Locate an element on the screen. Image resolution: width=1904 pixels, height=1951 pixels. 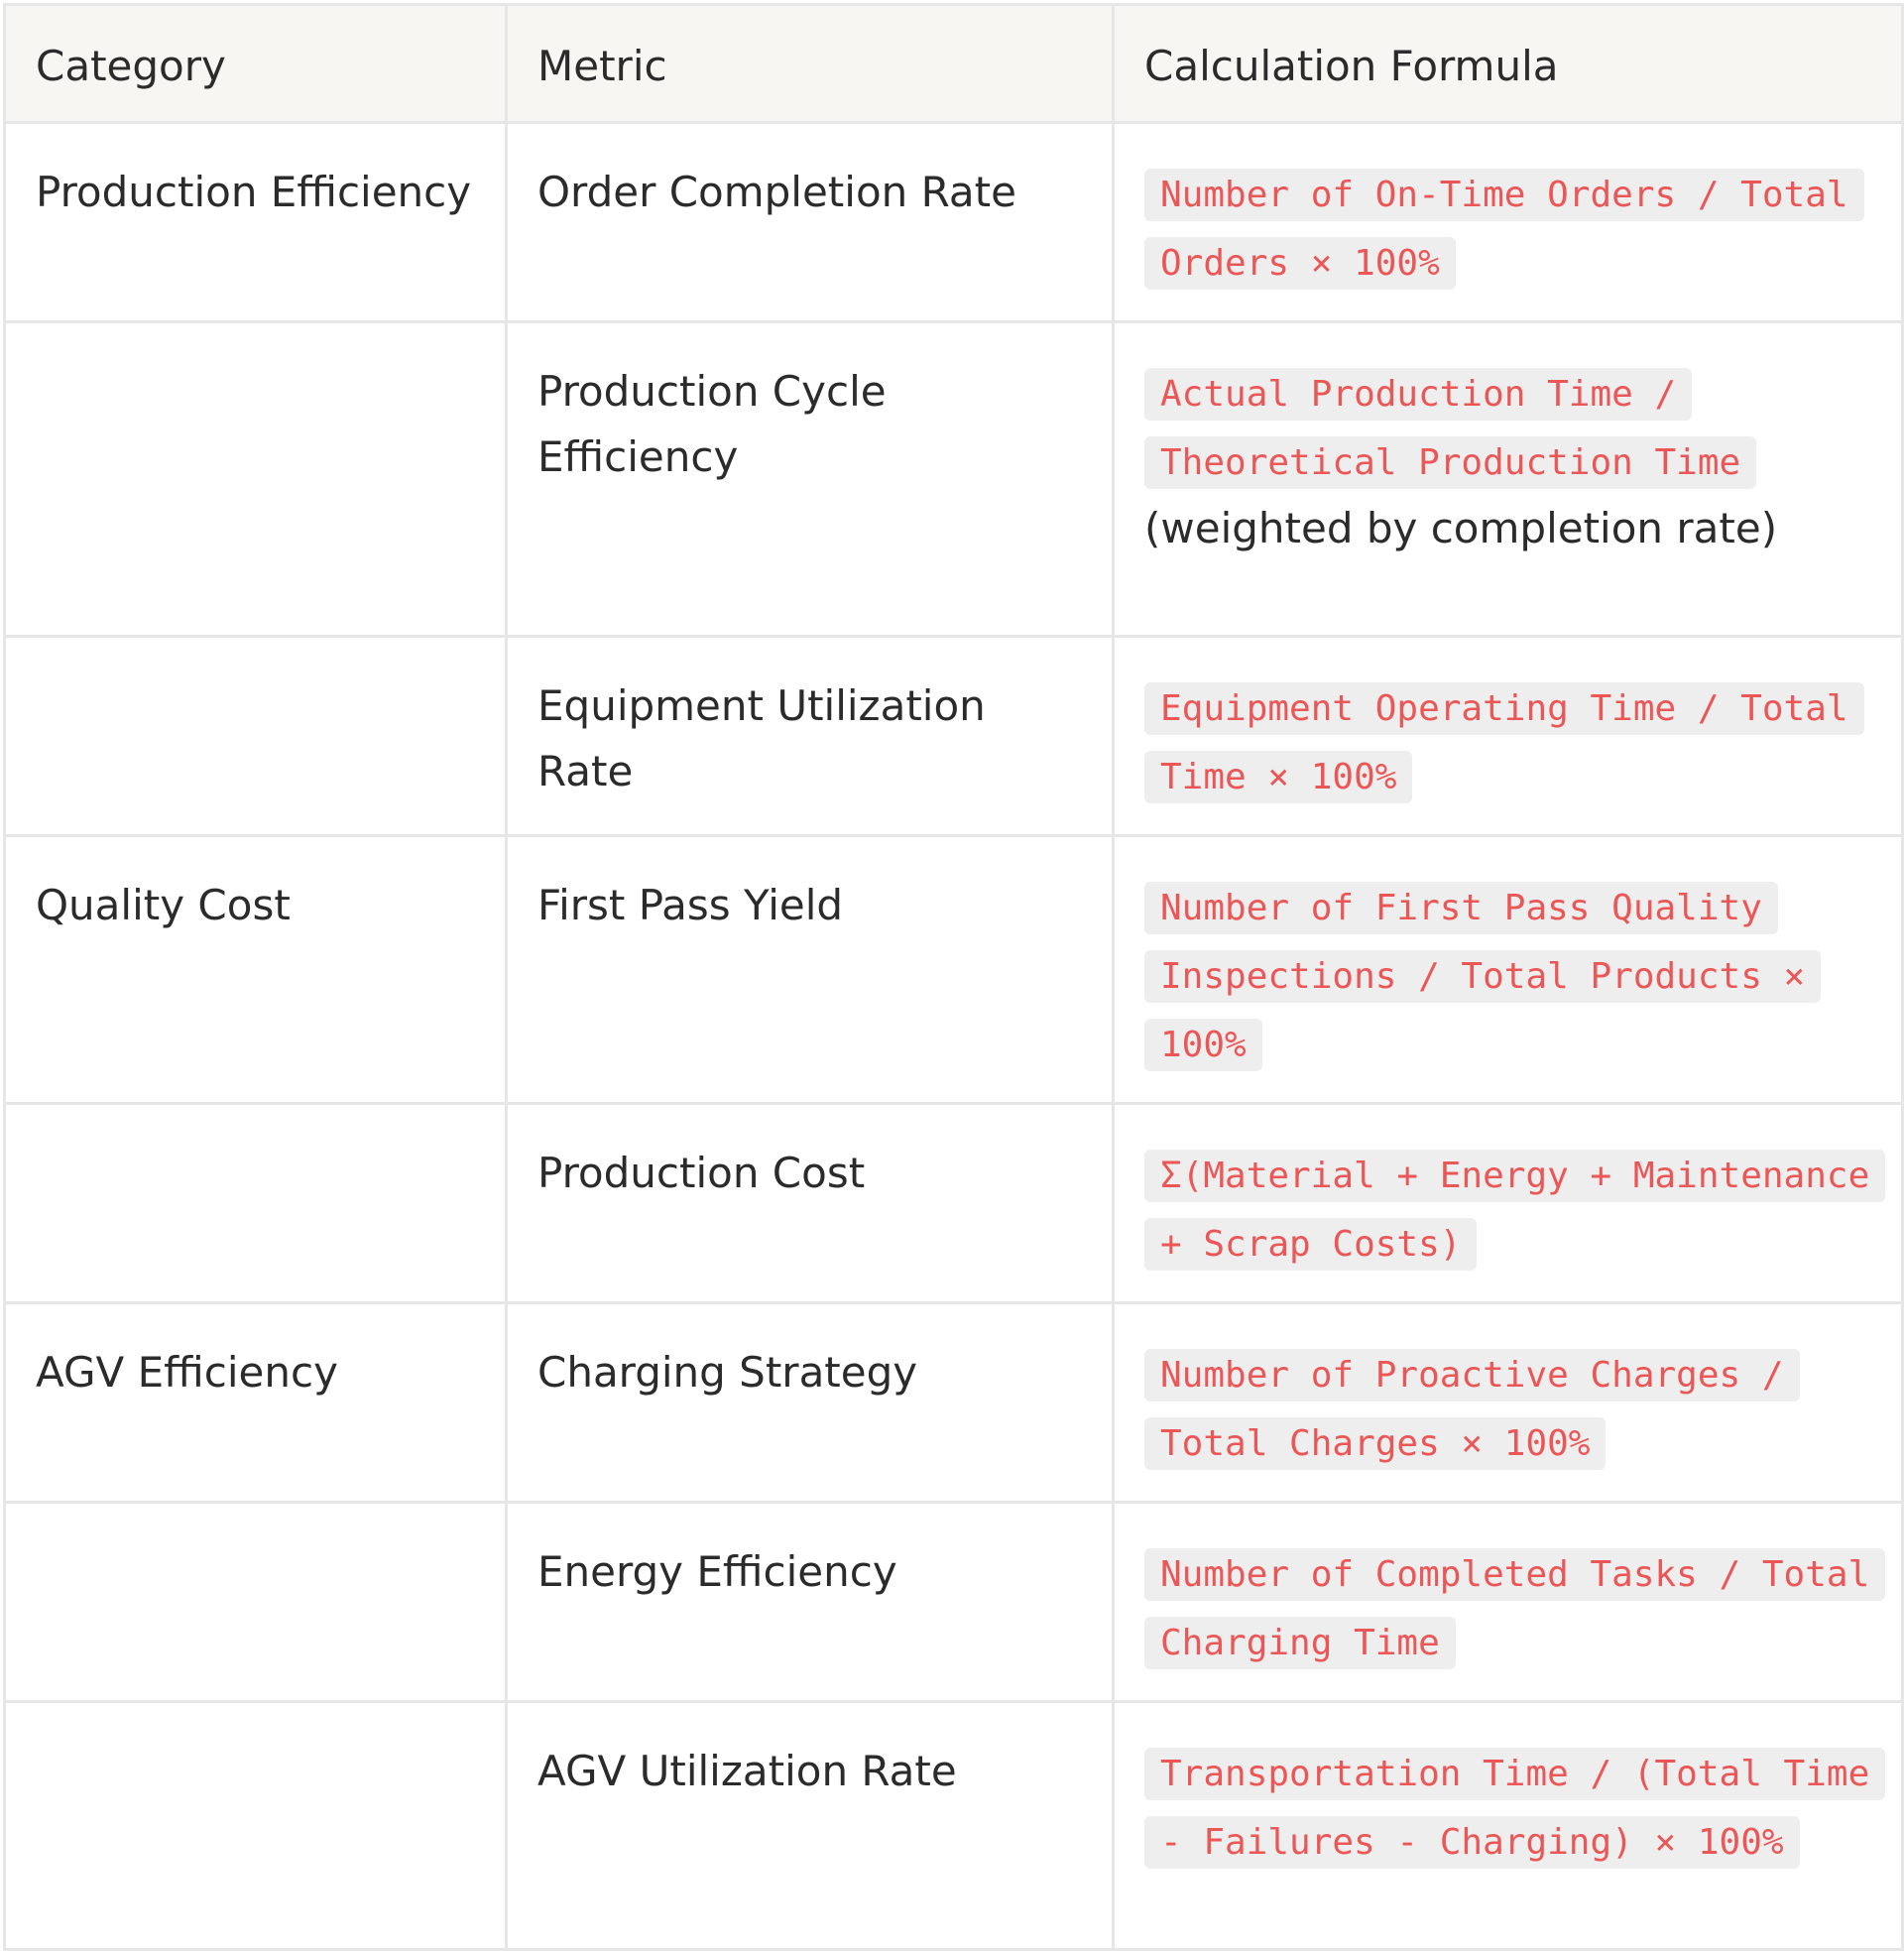
header-category: Category is located at coordinates (255, 63).